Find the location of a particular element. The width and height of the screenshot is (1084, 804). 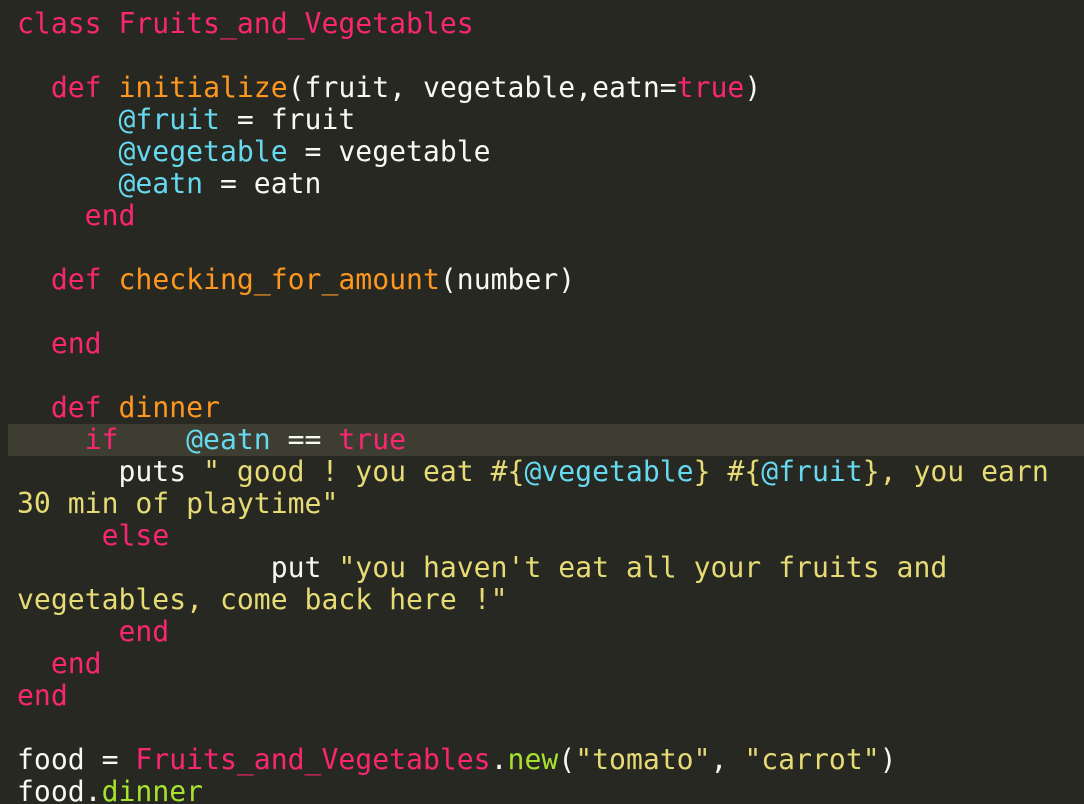

function-name-token: dinner is located at coordinates (169, 408).